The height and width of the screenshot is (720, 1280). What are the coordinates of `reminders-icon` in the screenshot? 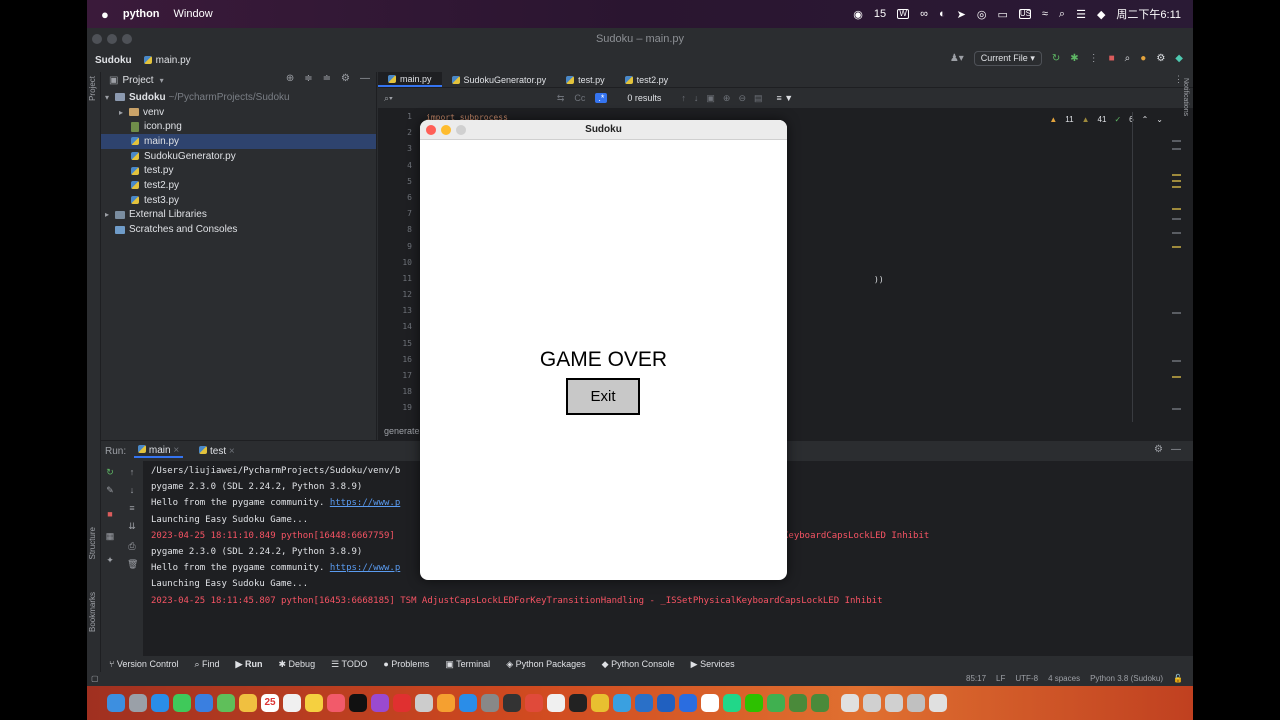 It's located at (292, 703).